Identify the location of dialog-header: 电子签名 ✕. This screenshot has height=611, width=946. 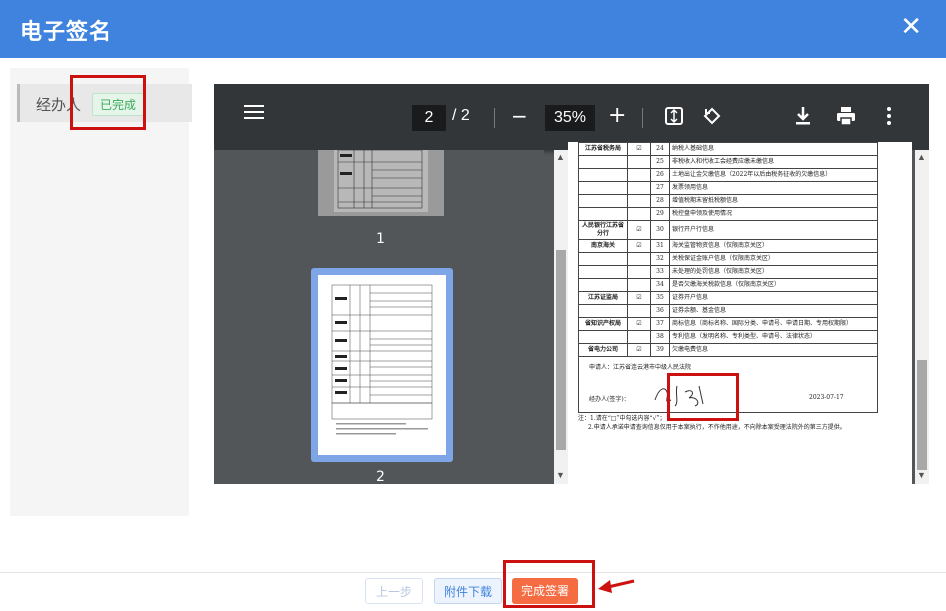
(473, 29).